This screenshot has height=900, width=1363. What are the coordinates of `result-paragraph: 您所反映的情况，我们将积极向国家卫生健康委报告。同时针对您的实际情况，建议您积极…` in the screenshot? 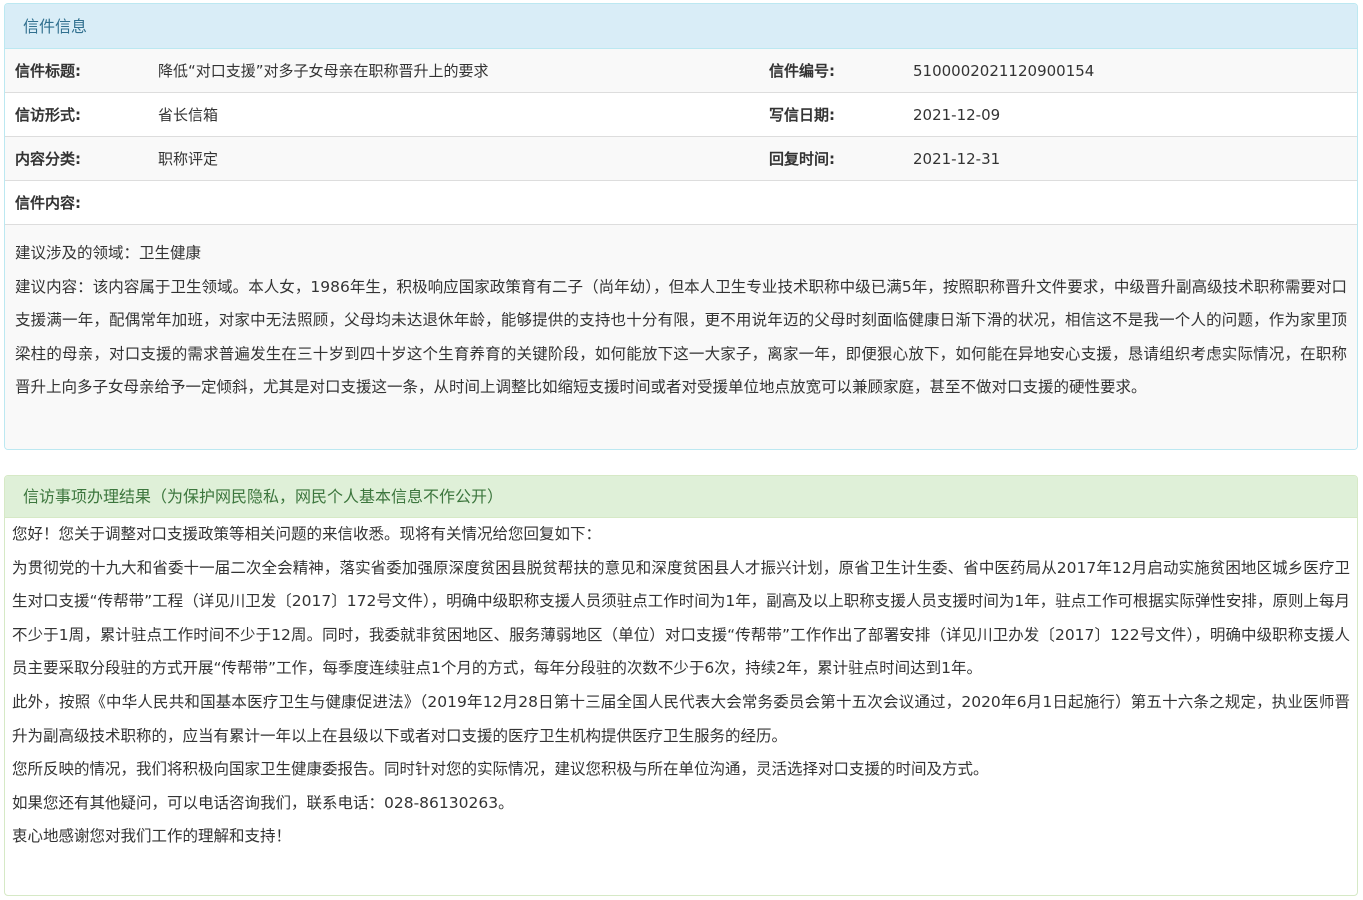 It's located at (500, 769).